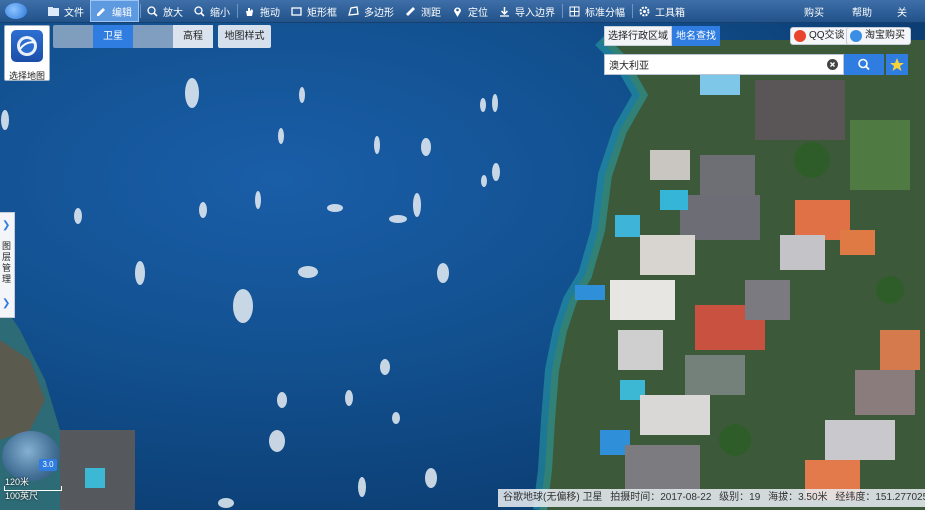 Image resolution: width=925 pixels, height=510 pixels. I want to click on toolbar-item-label: 关, so click(902, 13).